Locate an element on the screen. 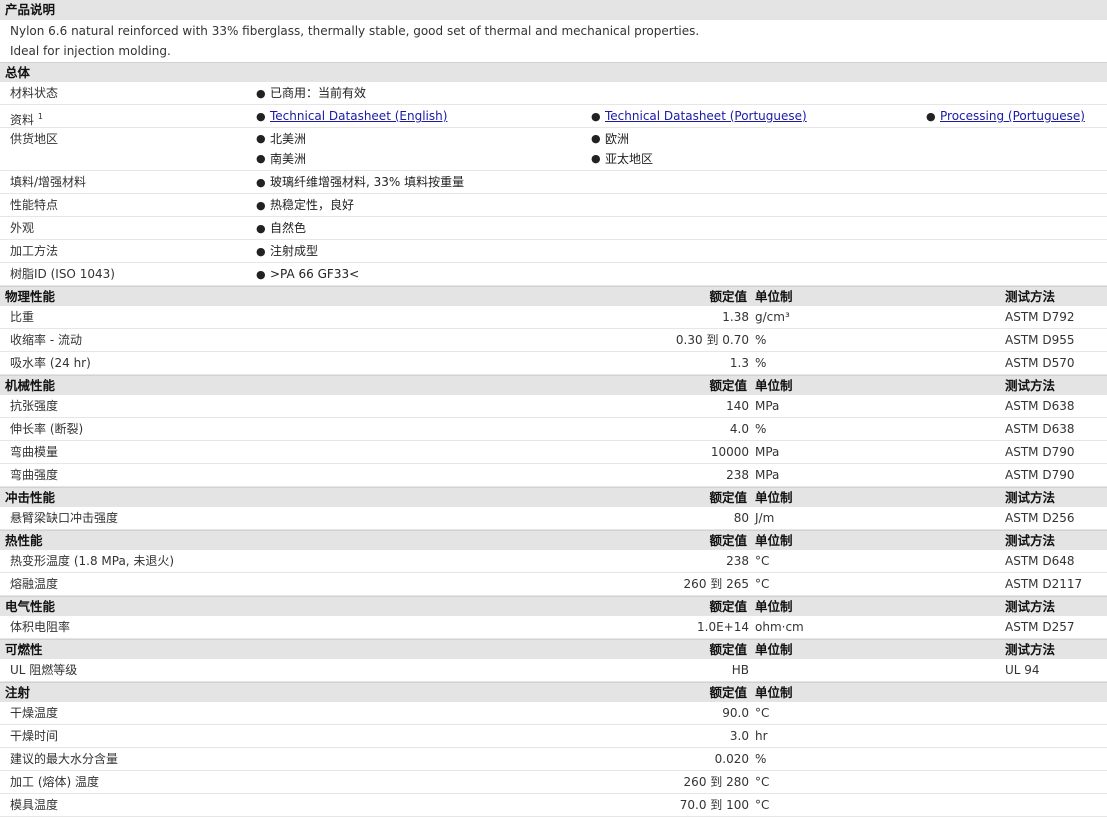 The image size is (1107, 817). section-title: 注射 is located at coordinates (18, 692).